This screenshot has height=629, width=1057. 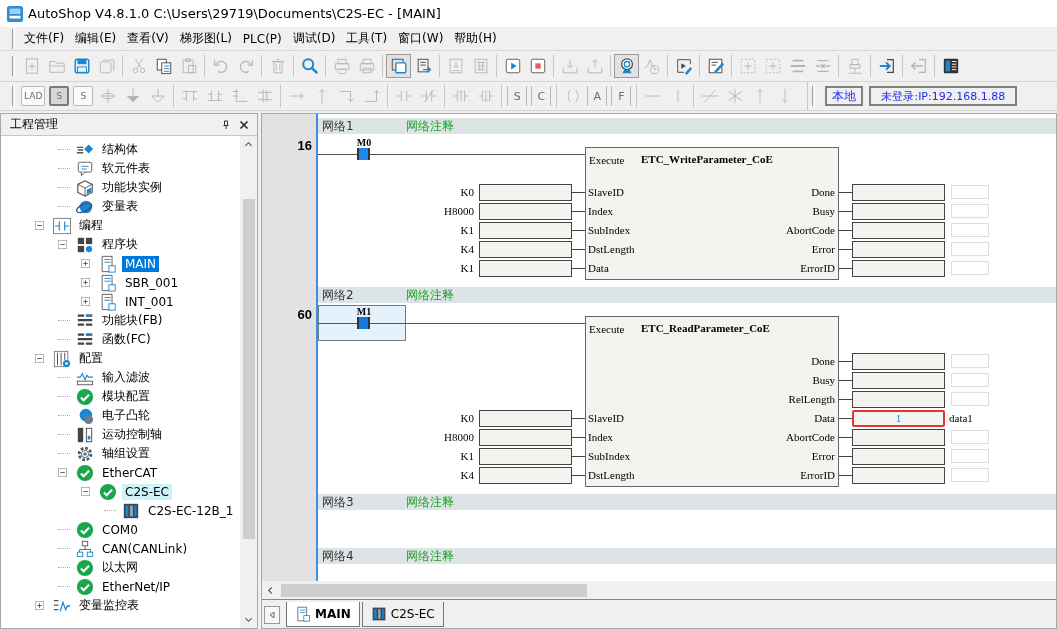 I want to click on menu-item: 窗口(W), so click(x=421, y=38).